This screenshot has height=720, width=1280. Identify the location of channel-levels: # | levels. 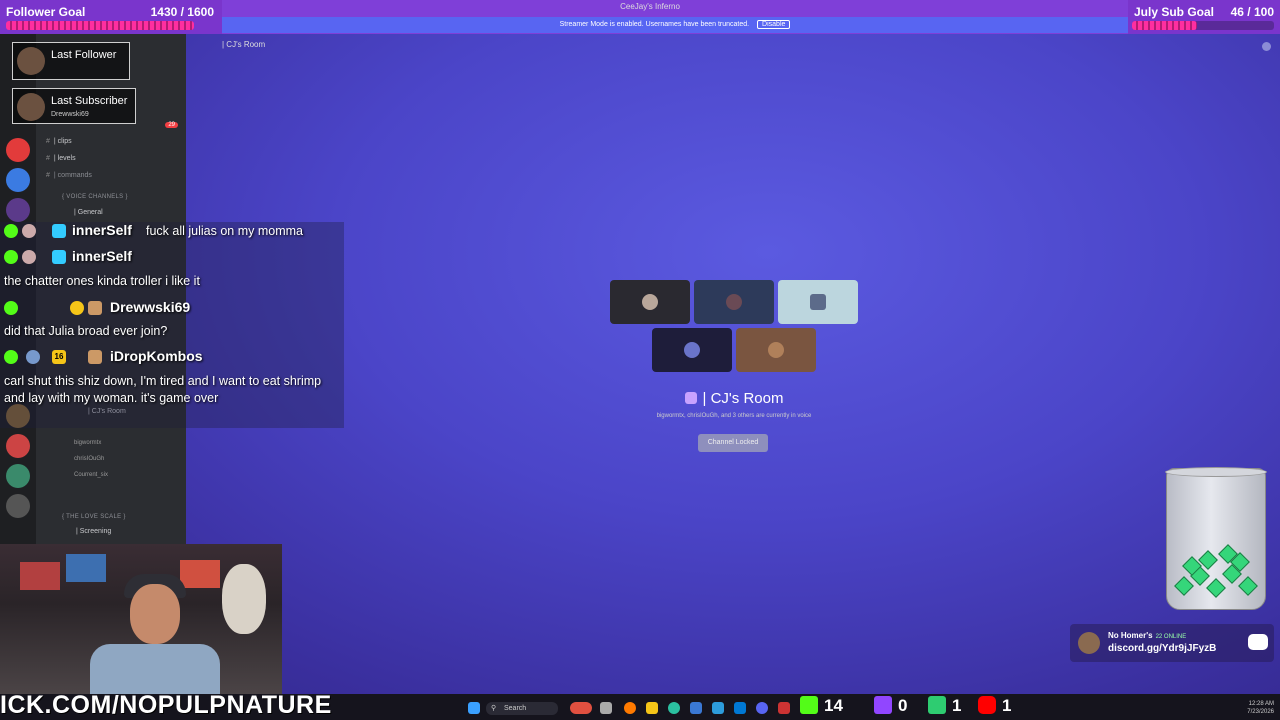
(61, 158).